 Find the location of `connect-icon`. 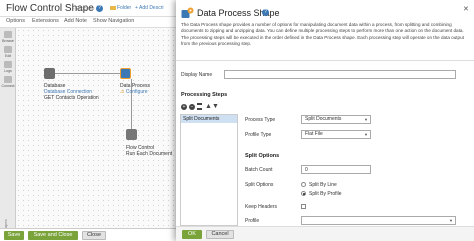

connect-icon is located at coordinates (8, 79).